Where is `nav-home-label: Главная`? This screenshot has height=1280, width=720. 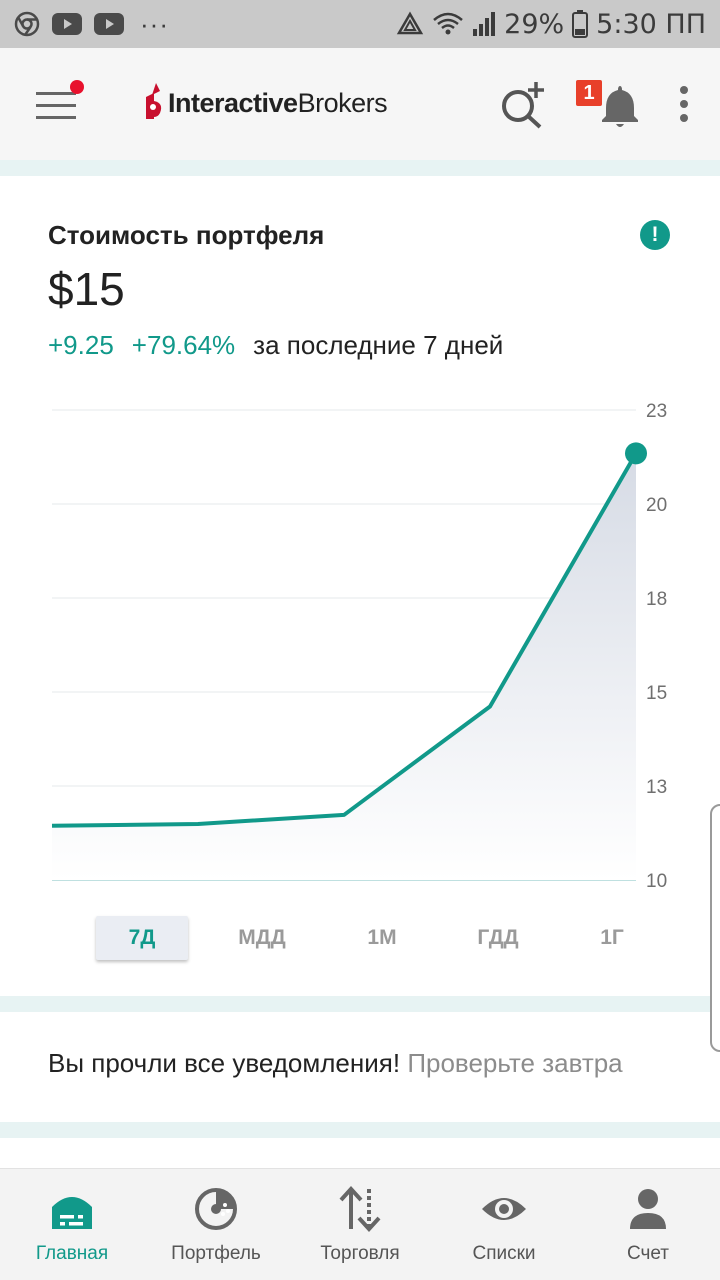 nav-home-label: Главная is located at coordinates (72, 1253).